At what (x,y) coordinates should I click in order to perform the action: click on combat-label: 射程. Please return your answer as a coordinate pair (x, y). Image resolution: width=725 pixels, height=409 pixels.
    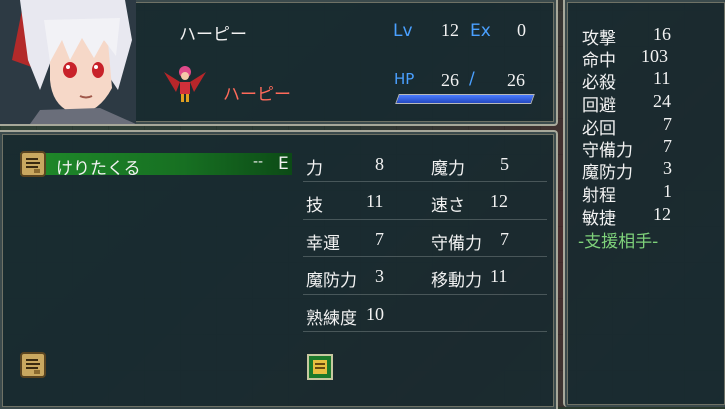
    Looking at the image, I should click on (599, 196).